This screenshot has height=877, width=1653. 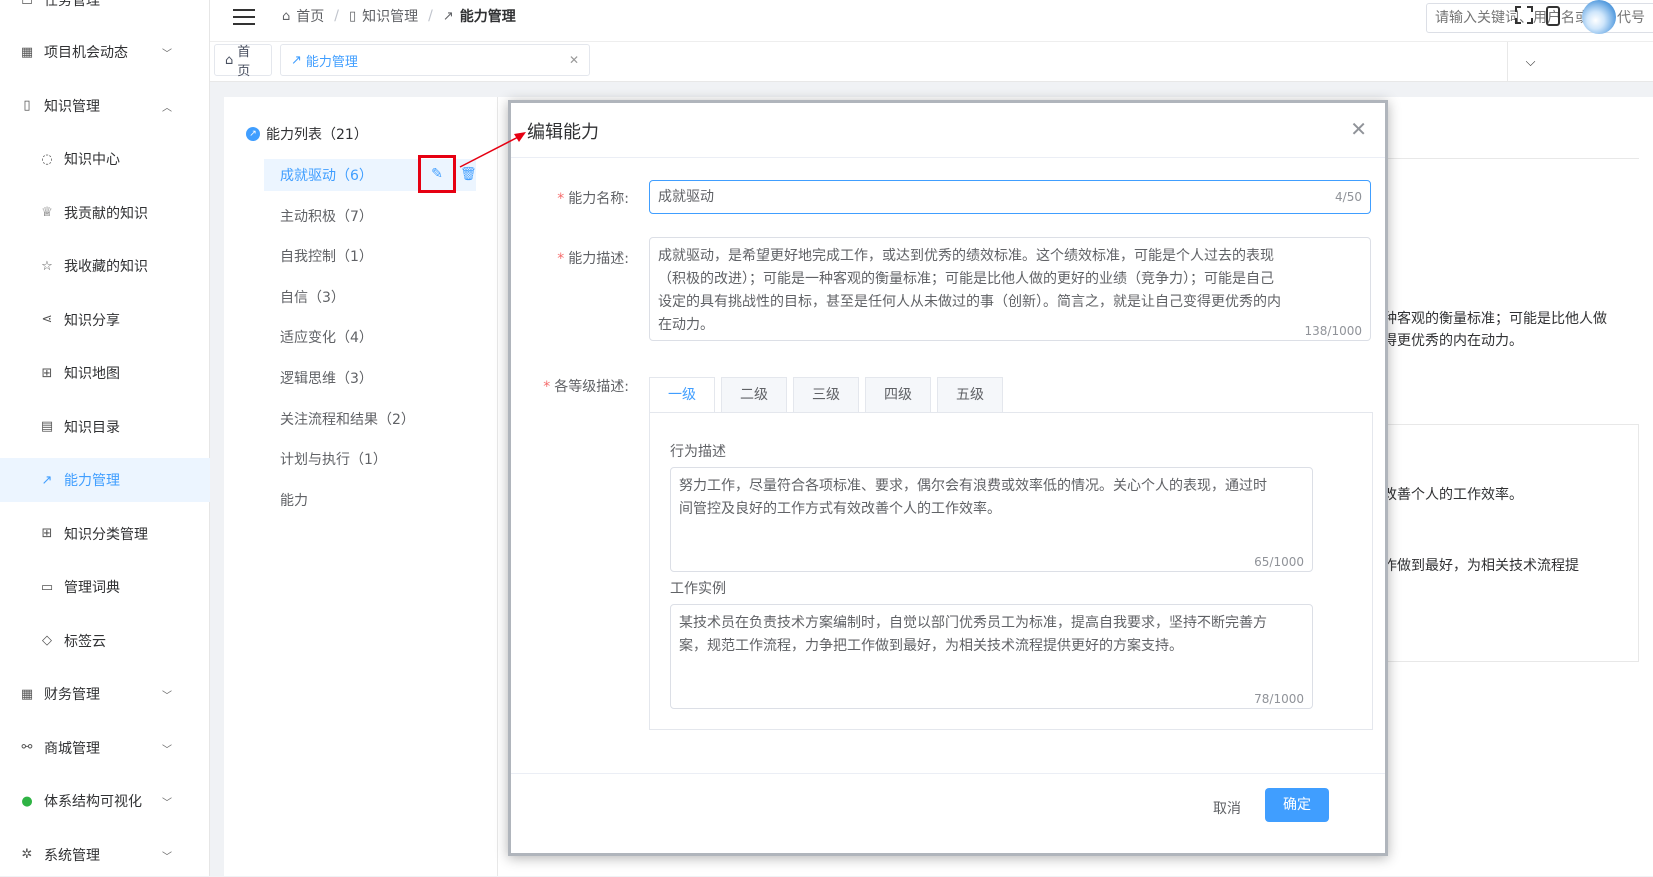 What do you see at coordinates (93, 802) in the screenshot?
I see `sidebar-item-label: 体系结构可视化` at bounding box center [93, 802].